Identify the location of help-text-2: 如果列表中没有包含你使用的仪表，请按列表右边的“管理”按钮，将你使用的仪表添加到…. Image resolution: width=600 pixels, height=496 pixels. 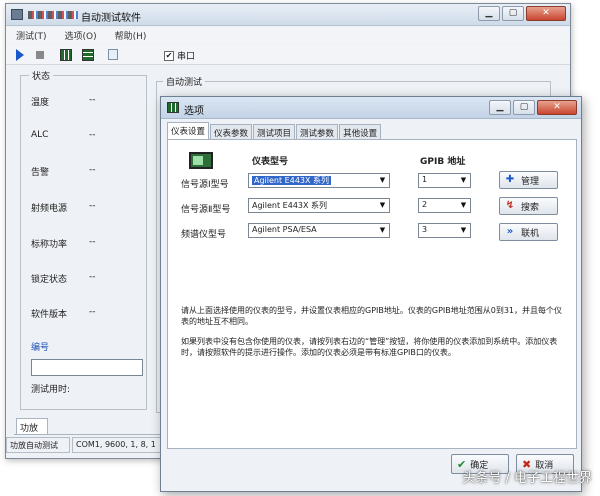
(369, 347).